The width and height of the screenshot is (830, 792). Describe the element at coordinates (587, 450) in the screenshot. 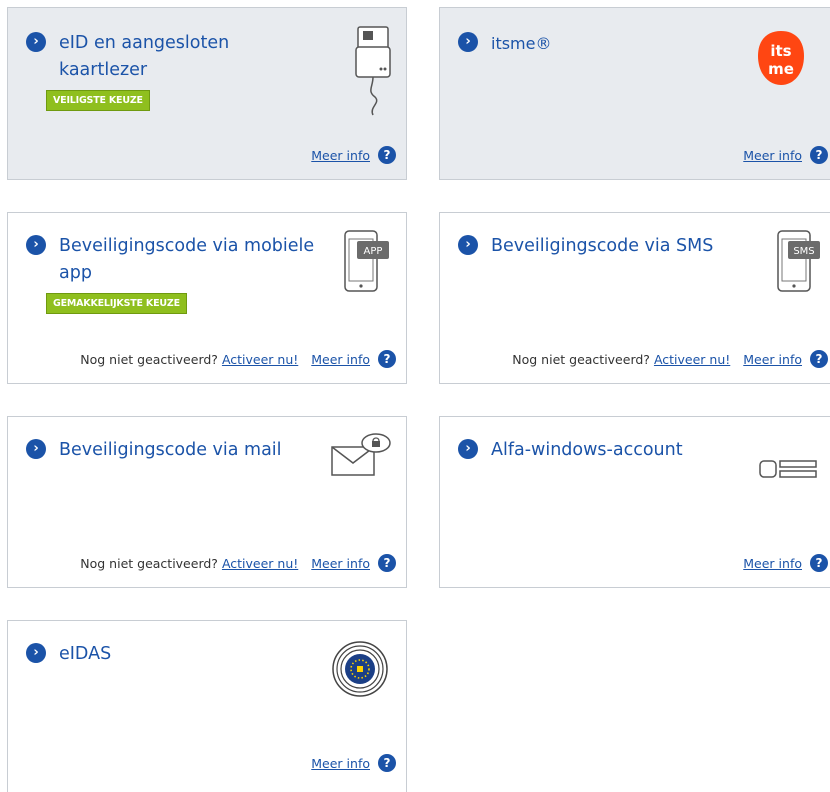

I see `card-title: Alfa-windows-account` at that location.